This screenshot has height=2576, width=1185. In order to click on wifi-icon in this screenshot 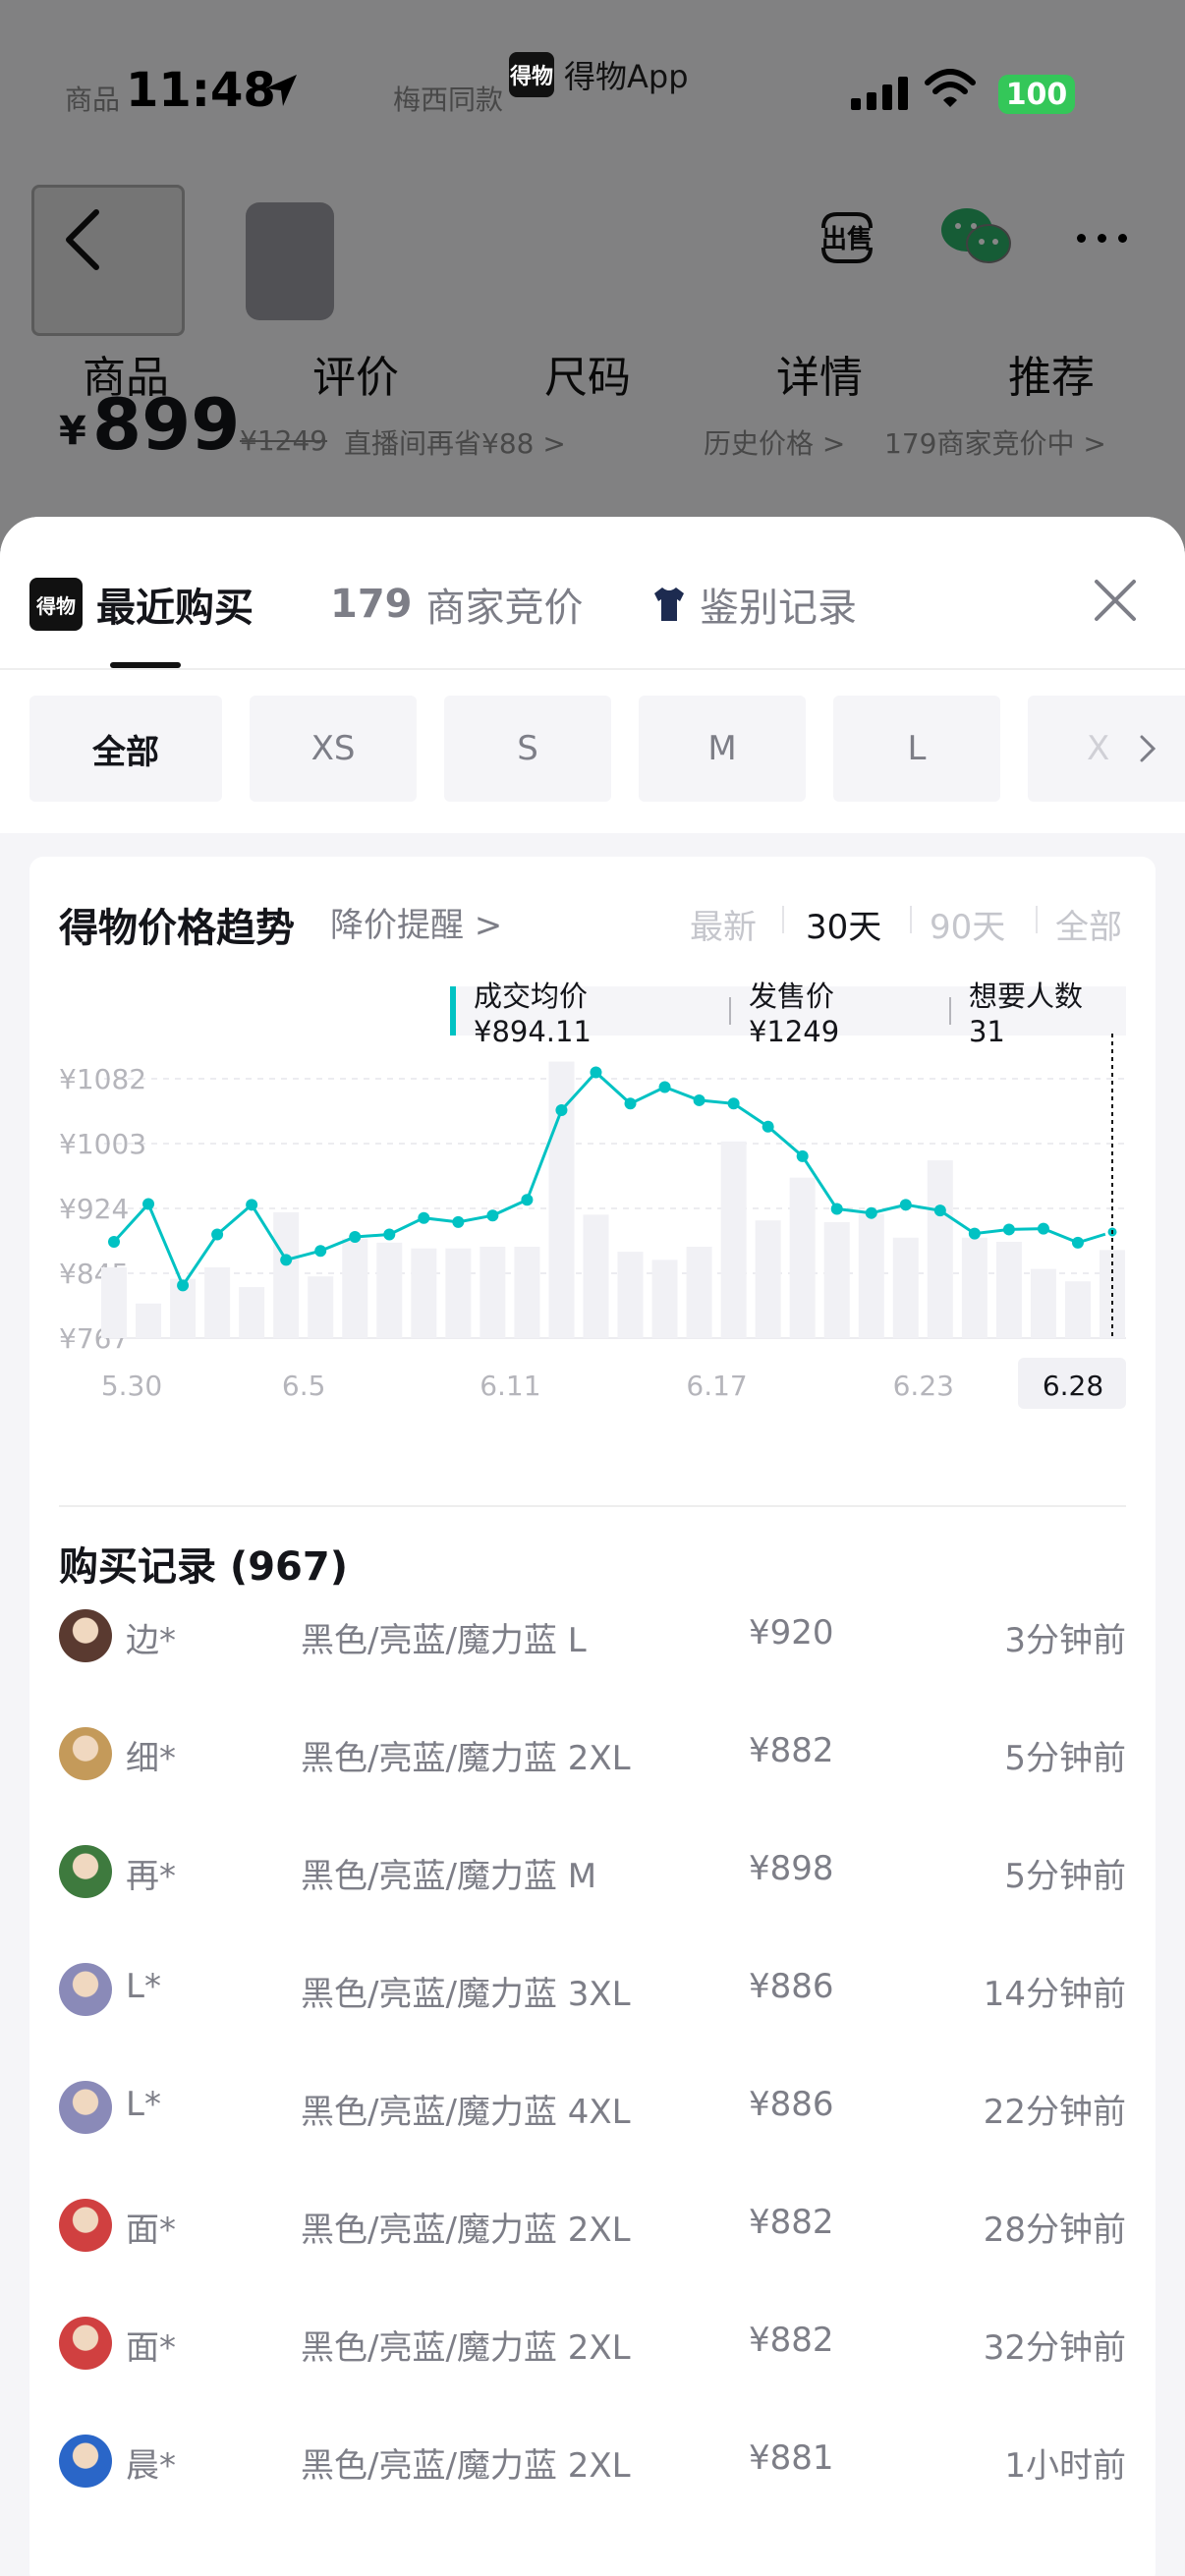, I will do `click(951, 88)`.